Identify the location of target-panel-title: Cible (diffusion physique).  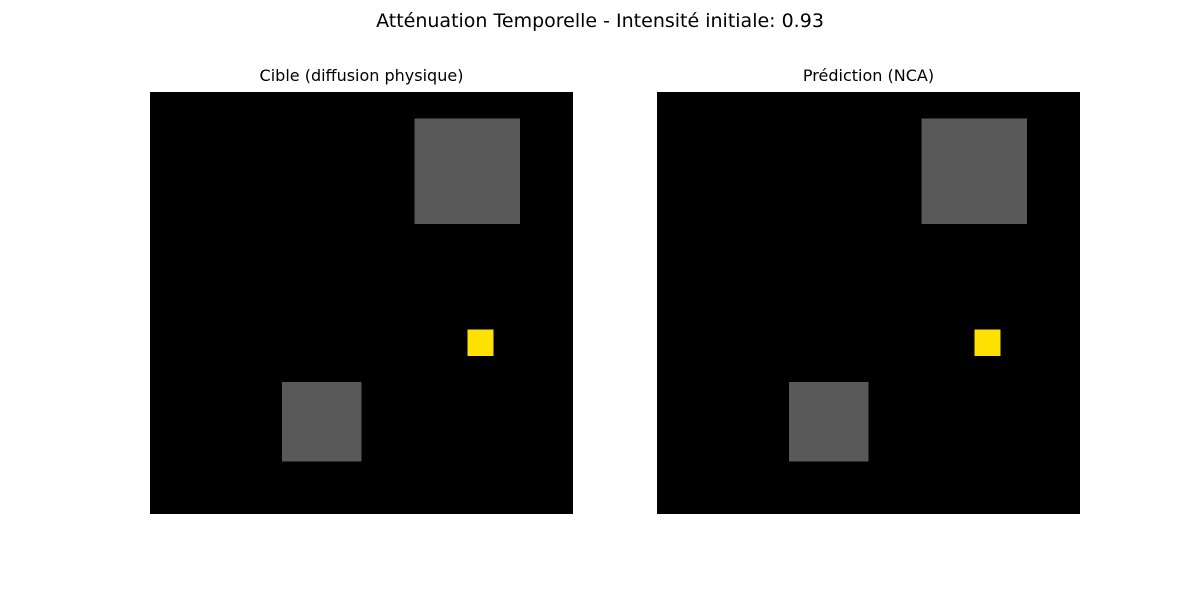
(361, 75).